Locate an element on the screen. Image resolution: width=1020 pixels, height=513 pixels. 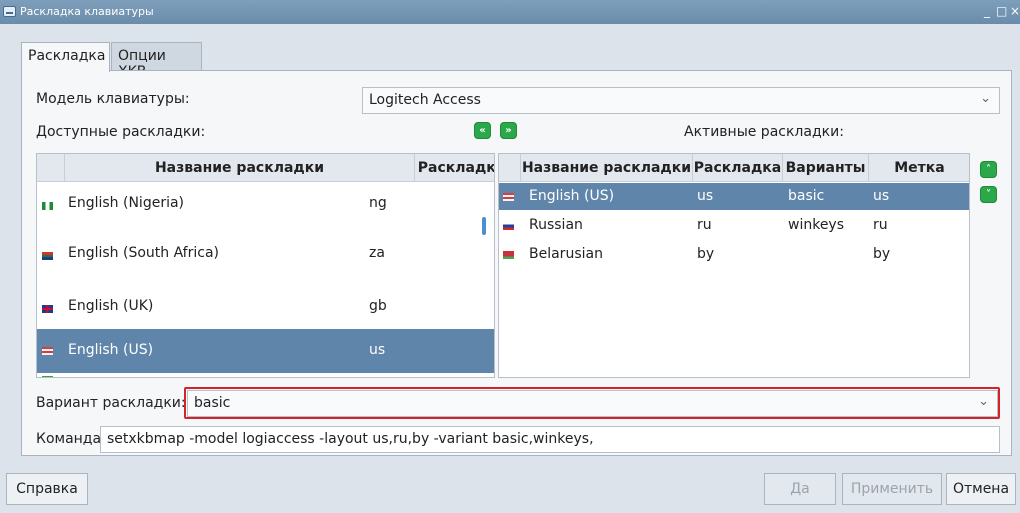
table-row-selected: English (US) us basic us is located at coordinates (734, 196).